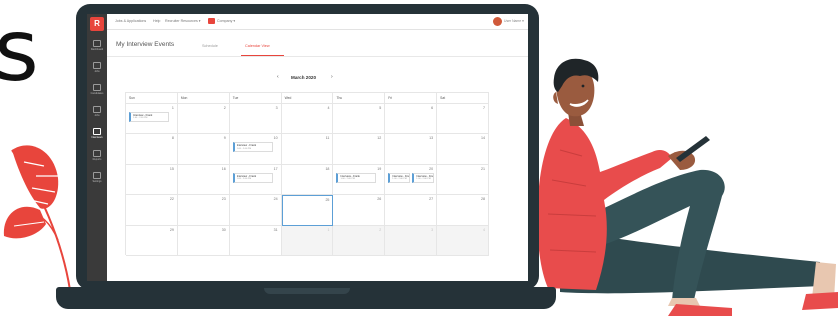 Image resolution: width=838 pixels, height=322 pixels. I want to click on avatar, so click(497, 21).